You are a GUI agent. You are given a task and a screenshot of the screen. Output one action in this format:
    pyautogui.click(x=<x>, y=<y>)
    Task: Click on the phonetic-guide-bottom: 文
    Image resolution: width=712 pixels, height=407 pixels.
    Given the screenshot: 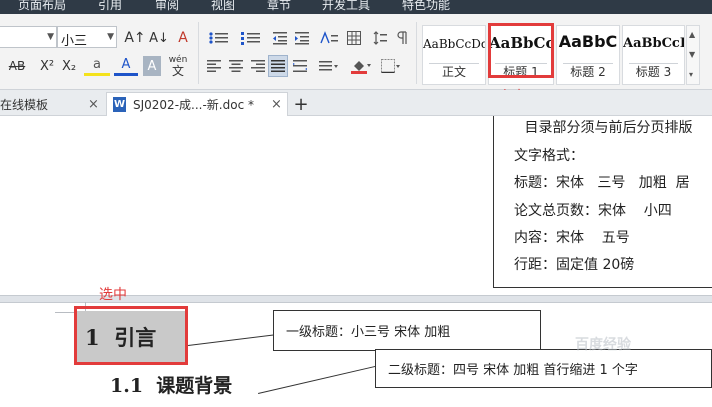 What is the action you would take?
    pyautogui.click(x=177, y=70)
    